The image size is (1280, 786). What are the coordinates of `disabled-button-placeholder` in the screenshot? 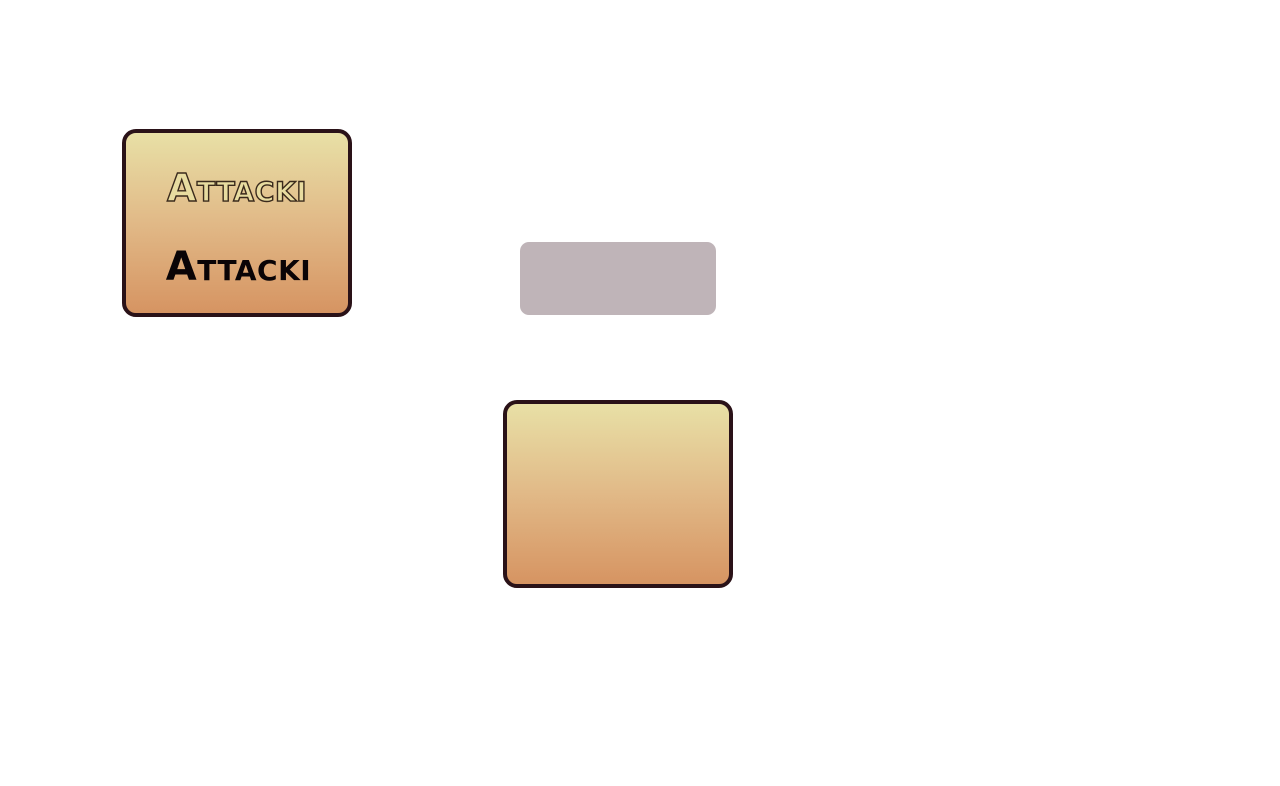 It's located at (618, 278).